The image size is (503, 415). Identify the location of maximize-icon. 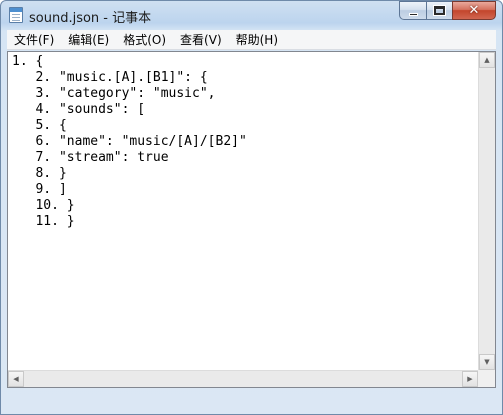
(439, 10).